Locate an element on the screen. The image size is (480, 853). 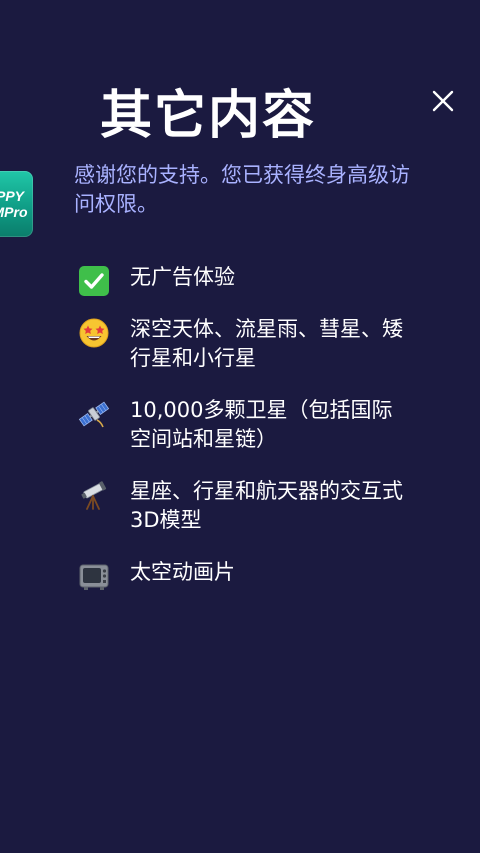
feature-item-deep-sky: 深空天体、流星雨、彗星、矮行星和小行星 is located at coordinates (243, 344).